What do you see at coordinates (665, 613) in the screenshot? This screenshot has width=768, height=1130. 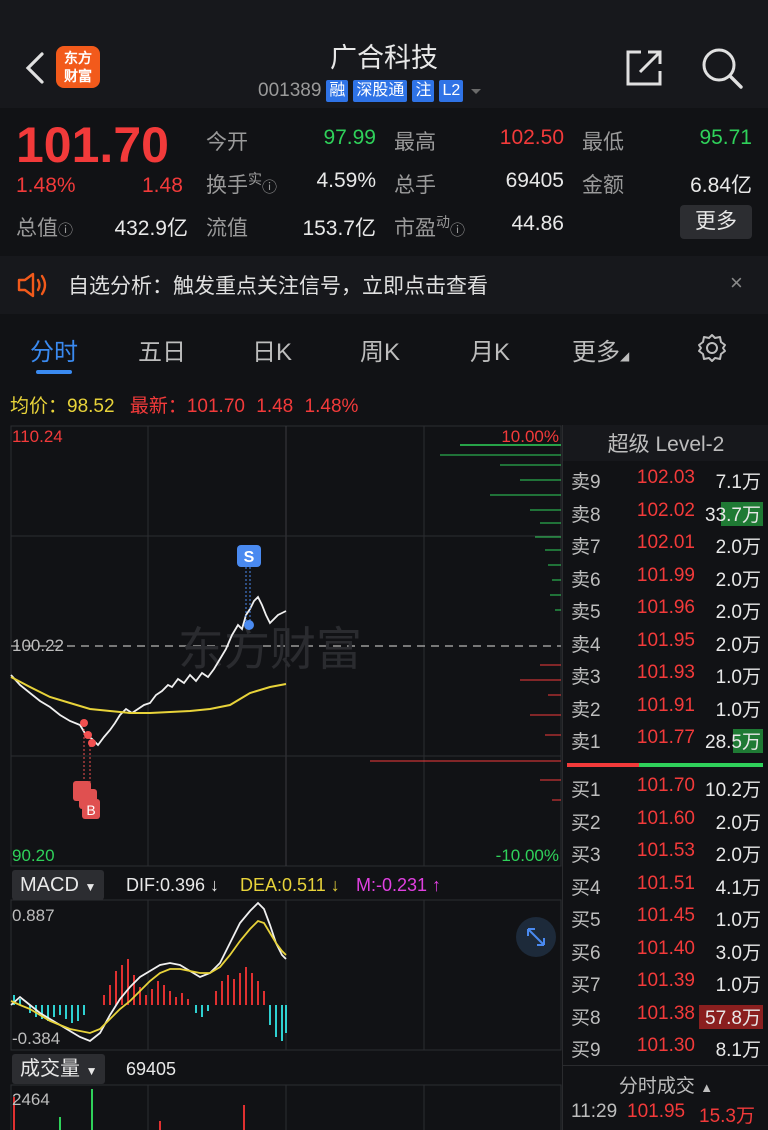 I see `ask-row: 卖5 101.96 2.0万` at bounding box center [665, 613].